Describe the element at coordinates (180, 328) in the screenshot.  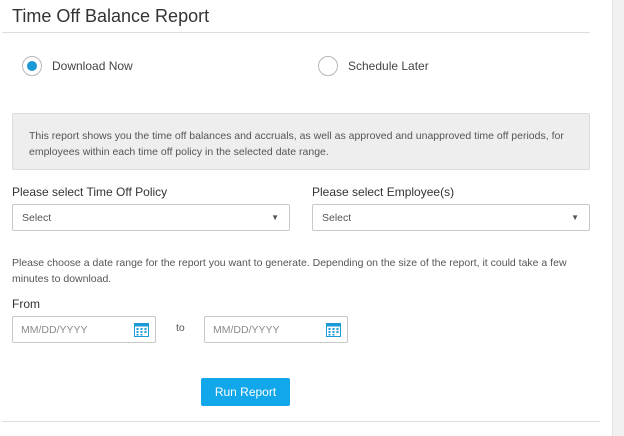
I see `to-label: to` at that location.